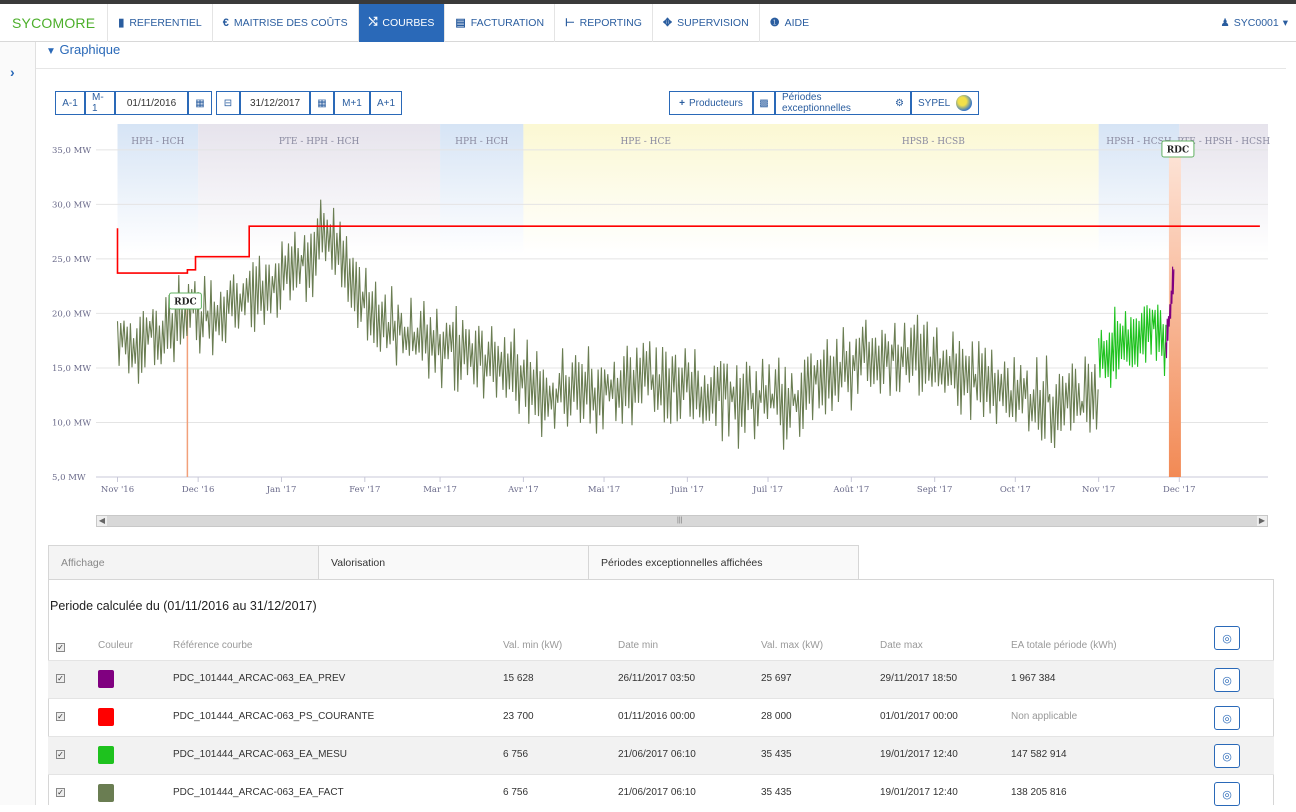 This screenshot has width=1296, height=812. Describe the element at coordinates (373, 22) in the screenshot. I see `shuffle-icon: ⤭` at that location.